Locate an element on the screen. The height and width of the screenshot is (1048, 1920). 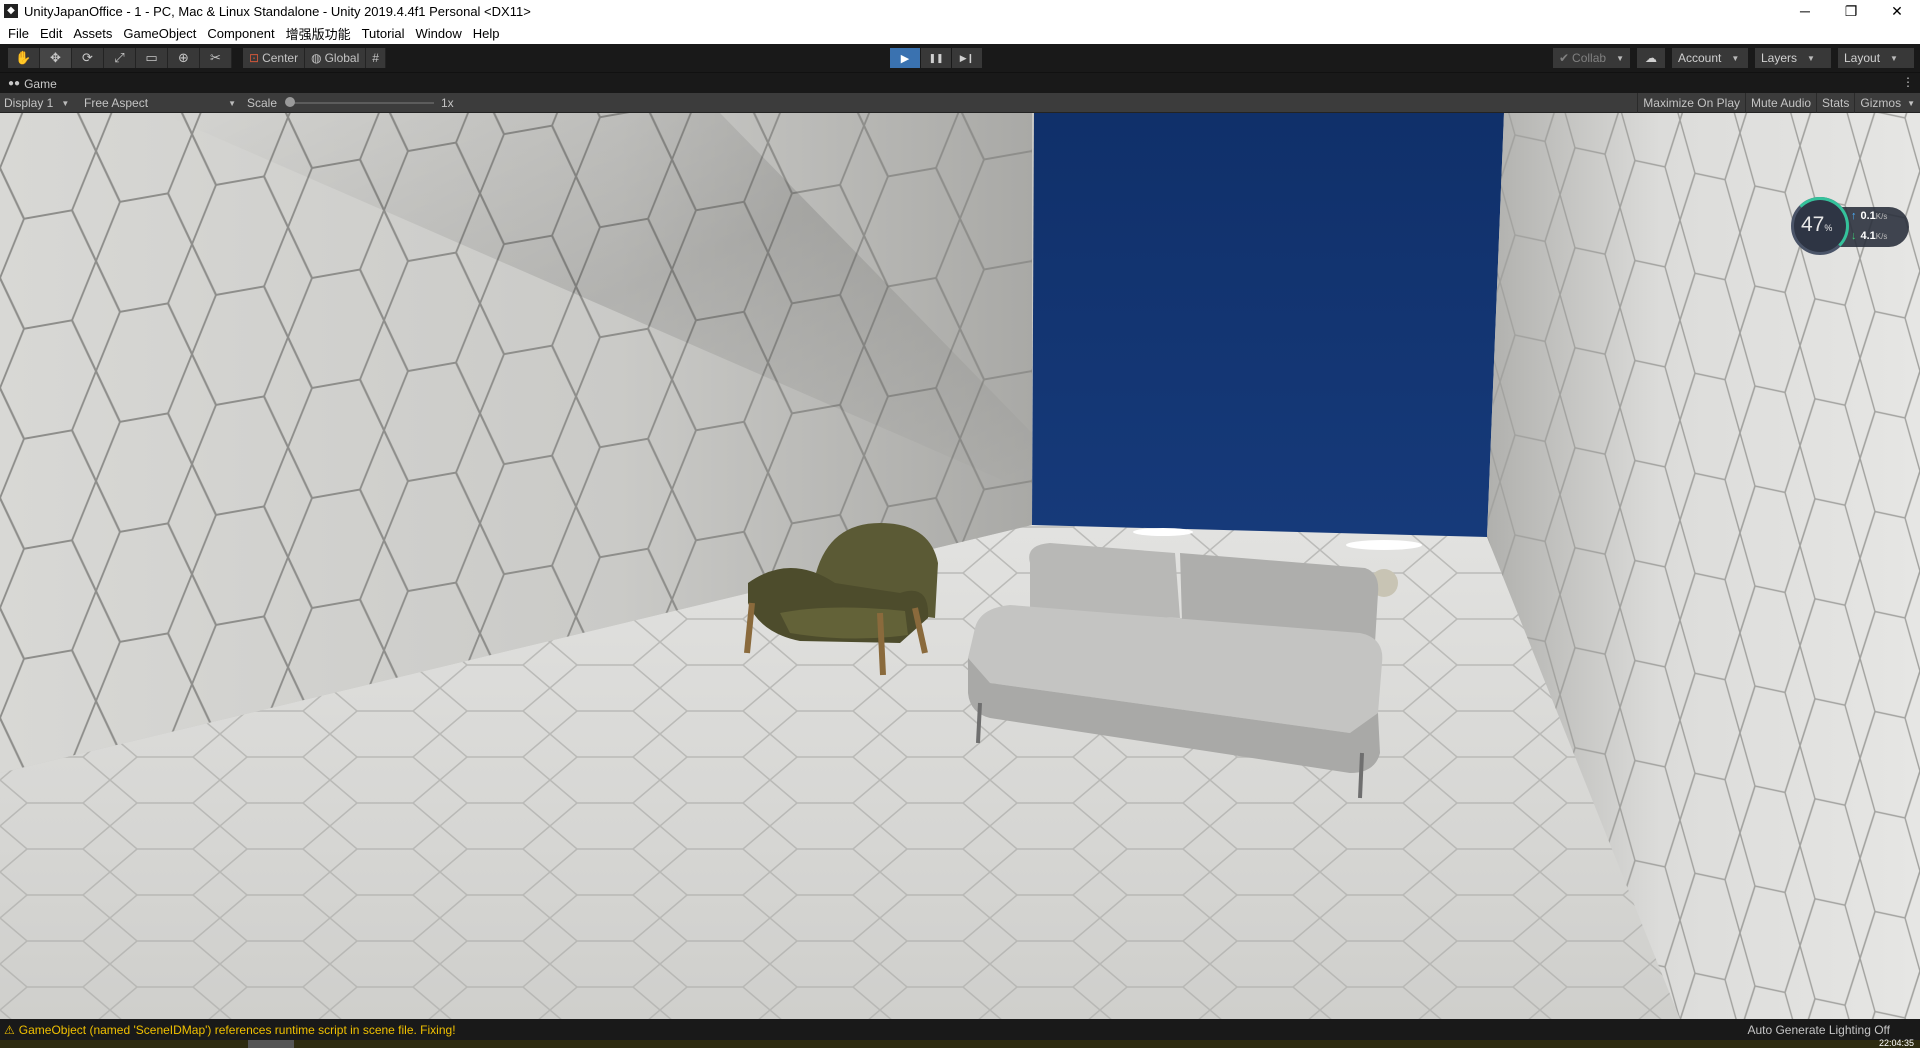
collab-dropdown: ✔ Collab ▼ is located at coordinates (1591, 58).